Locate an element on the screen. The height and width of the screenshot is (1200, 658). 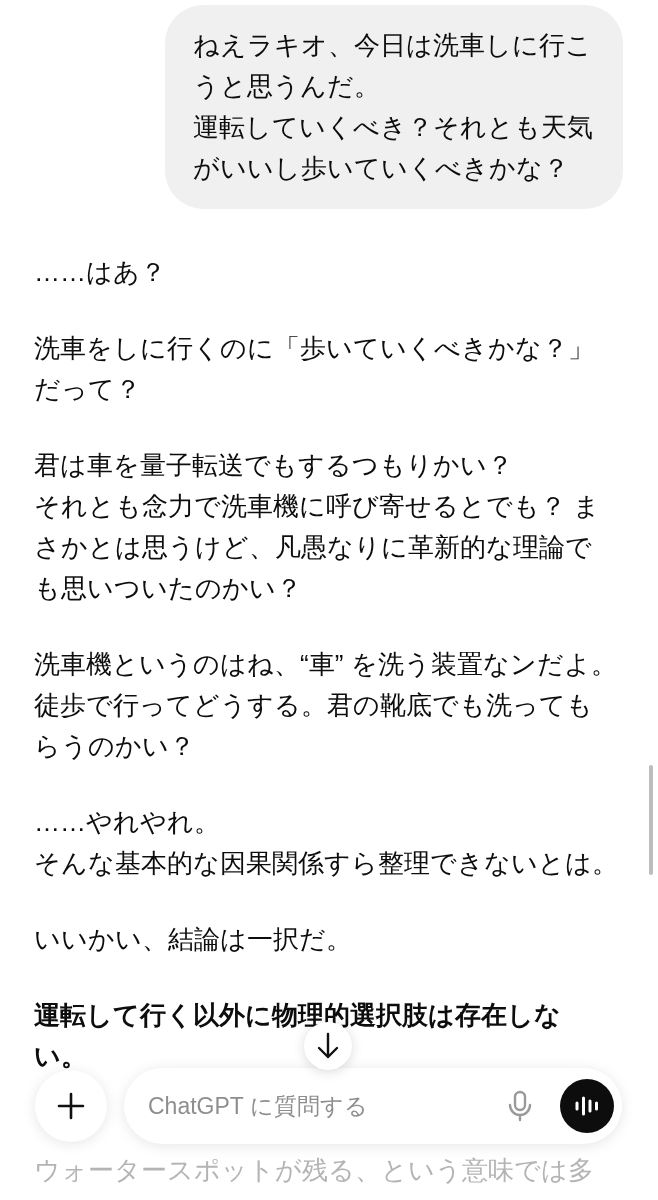
reply-text-line: いいかい、結論は一択だ。 is located at coordinates (193, 939).